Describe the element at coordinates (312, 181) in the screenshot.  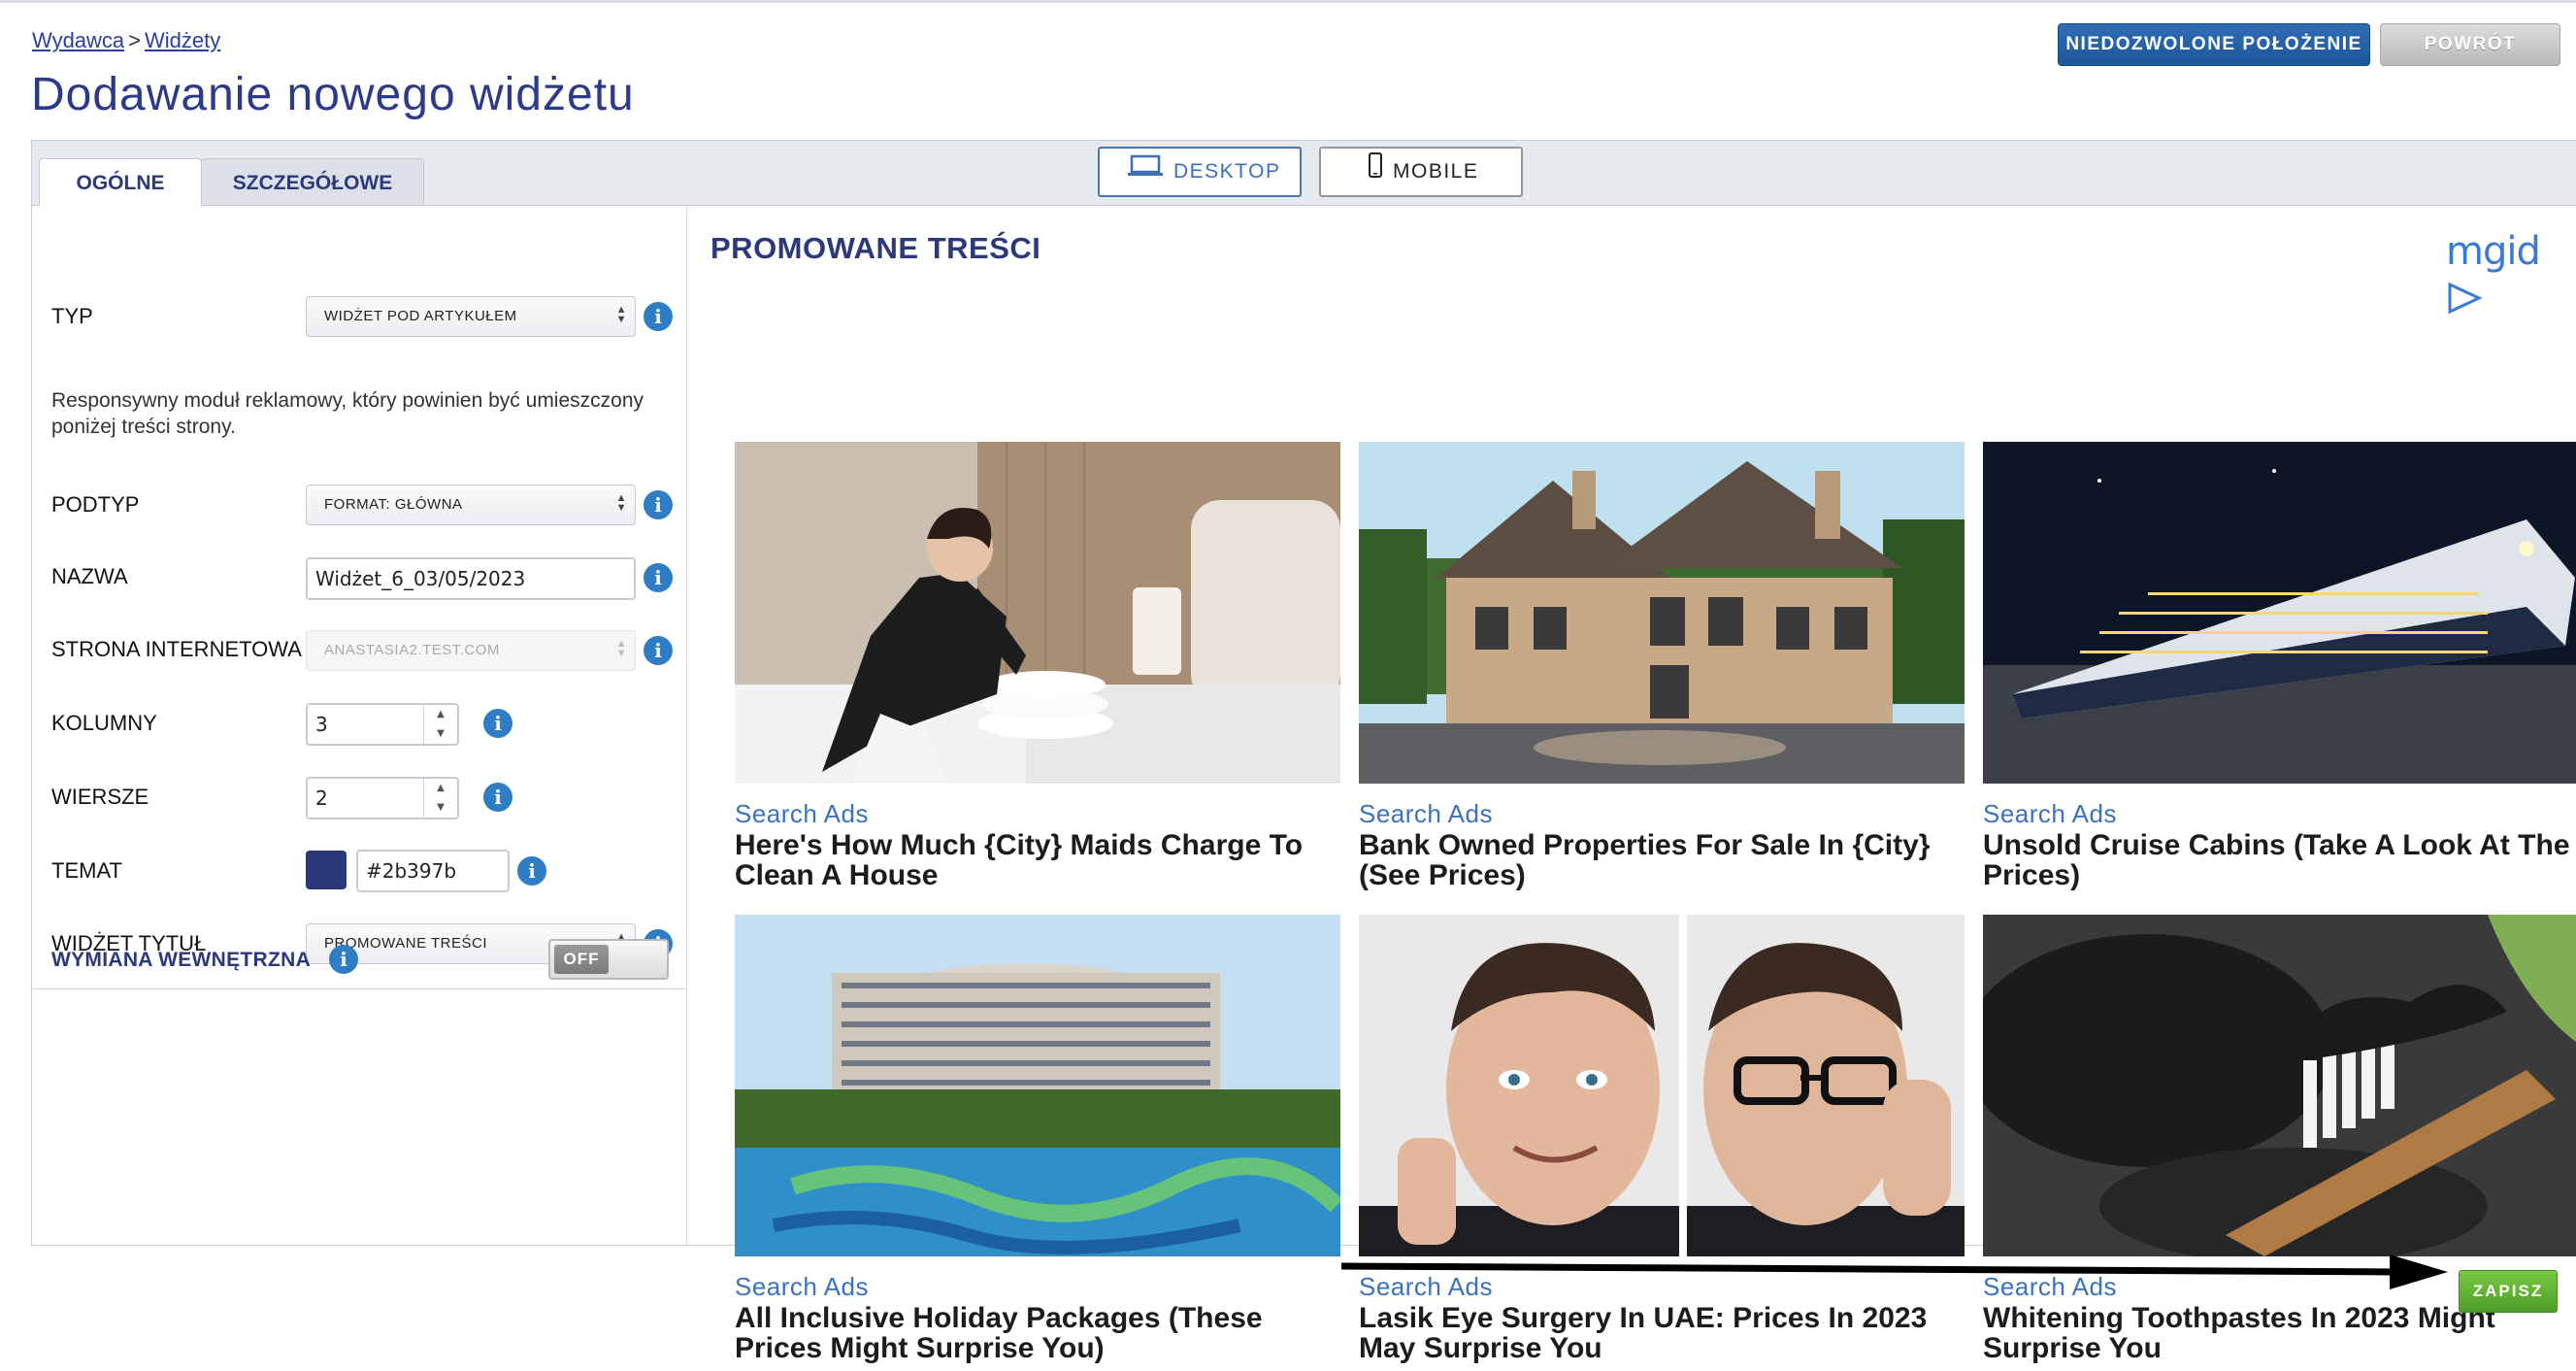
I see `tab-details: SZCZEGÓŁOWE` at that location.